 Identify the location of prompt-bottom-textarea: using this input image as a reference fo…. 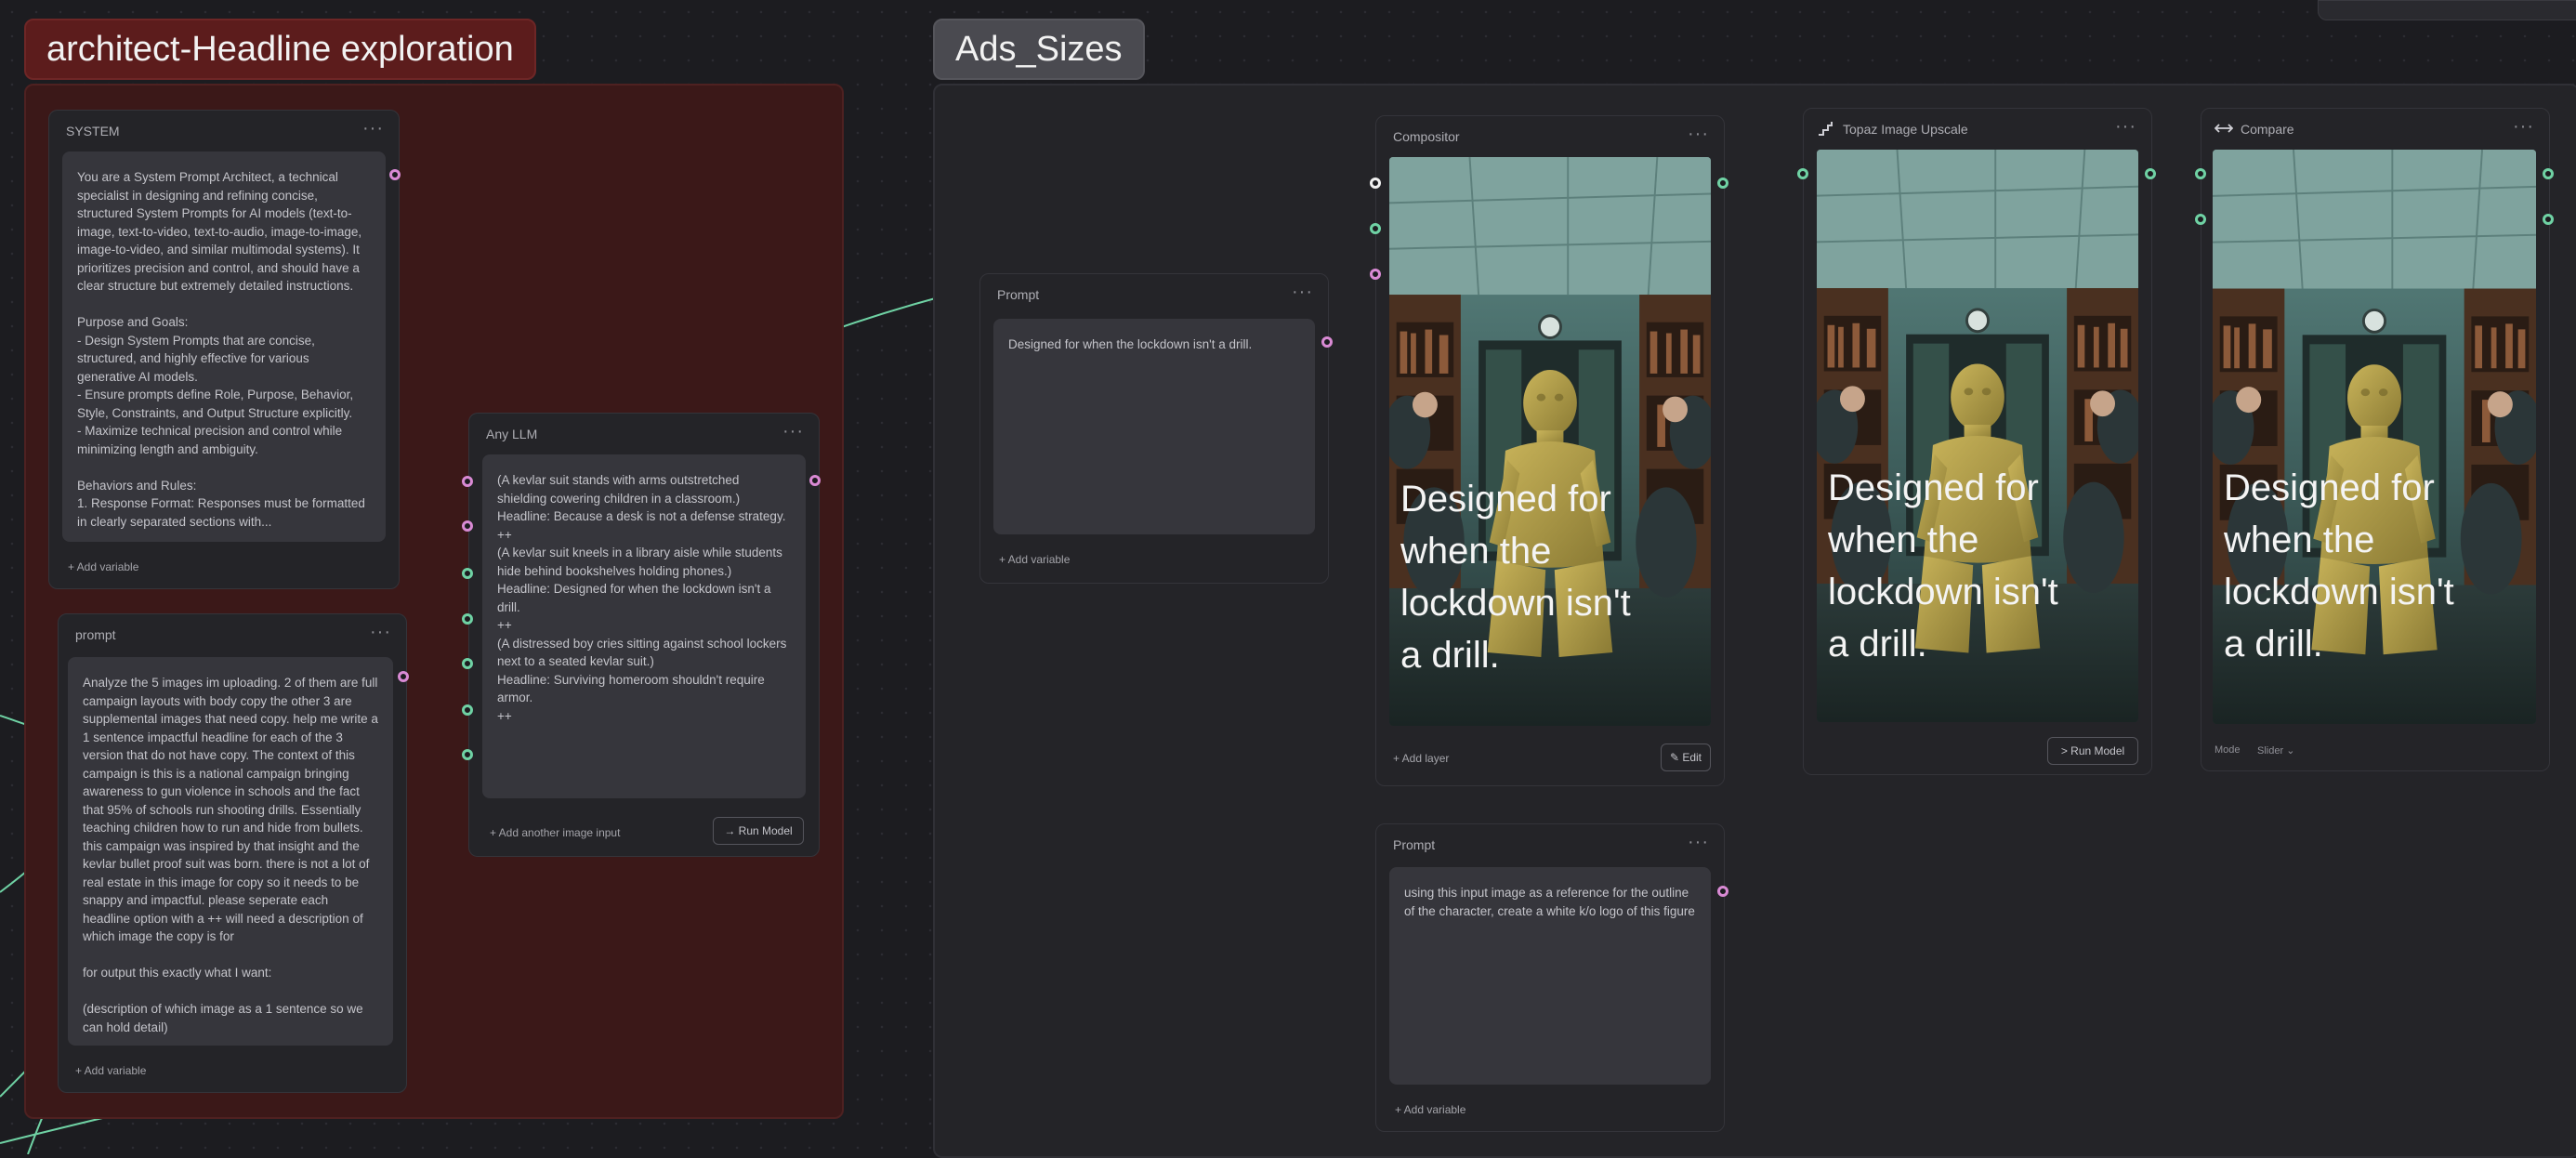
(1550, 976).